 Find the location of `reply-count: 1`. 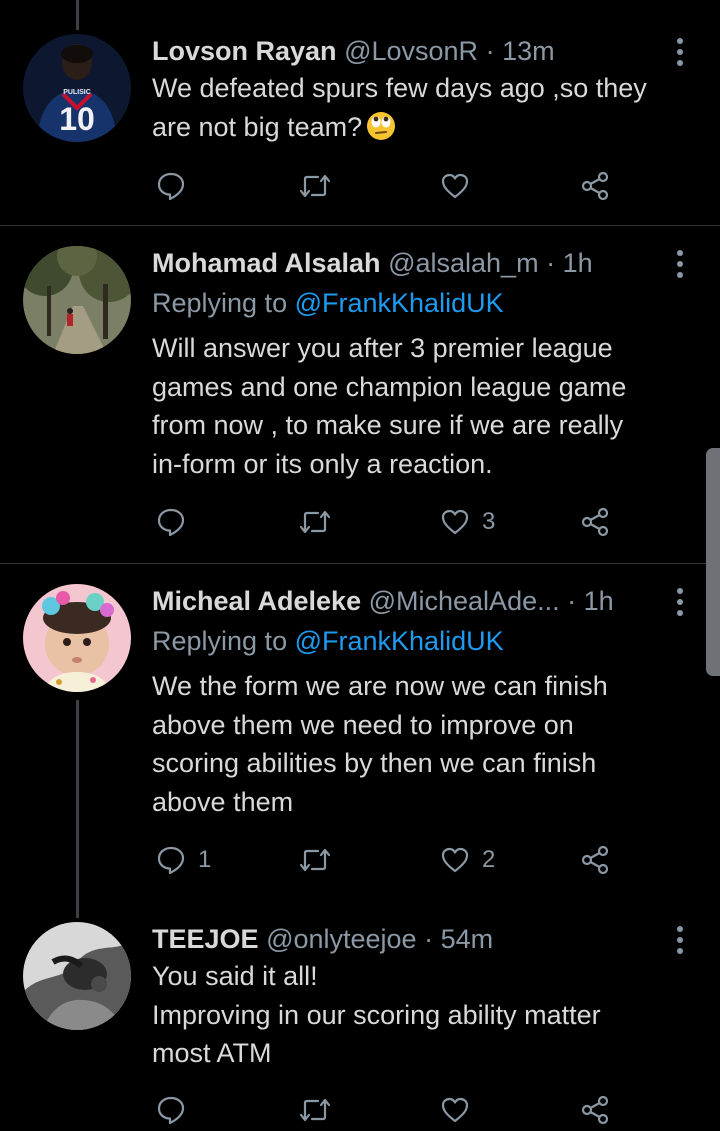

reply-count: 1 is located at coordinates (205, 859).